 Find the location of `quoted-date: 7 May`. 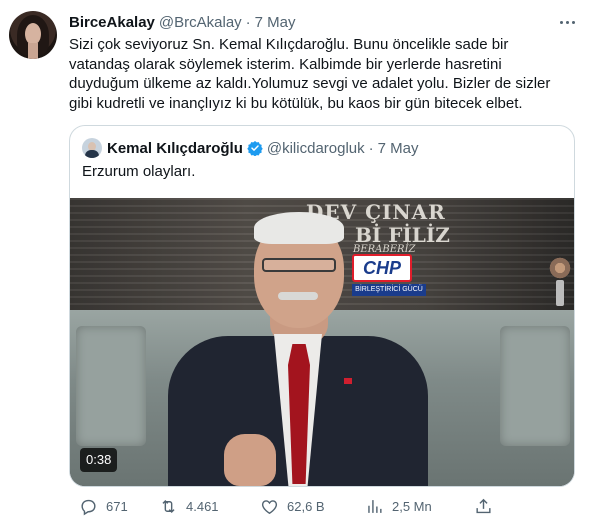

quoted-date: 7 May is located at coordinates (398, 148).